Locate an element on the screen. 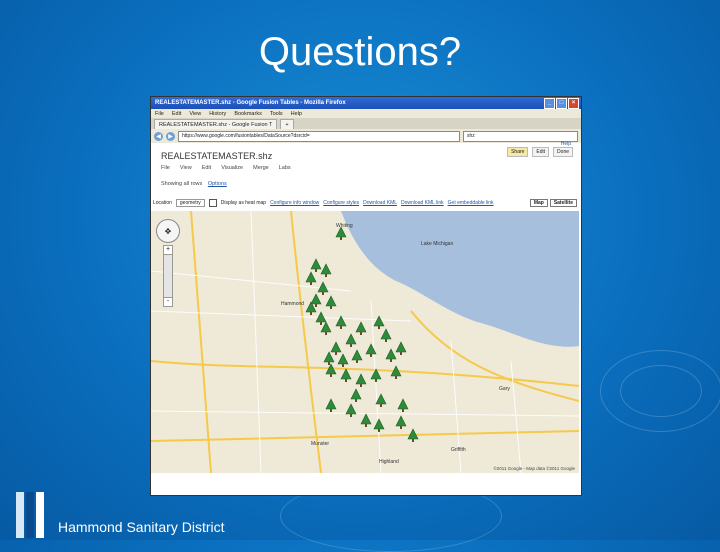  ripple-decoration is located at coordinates (661, 391).